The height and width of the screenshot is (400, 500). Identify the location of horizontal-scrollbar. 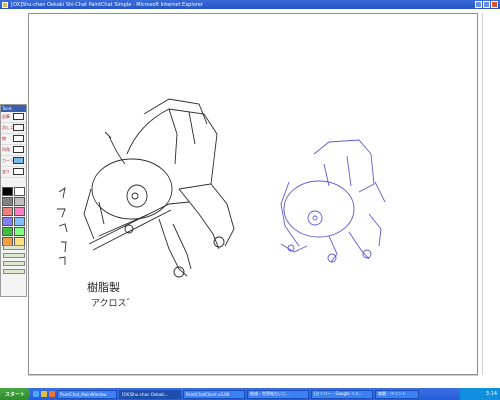
(253, 377).